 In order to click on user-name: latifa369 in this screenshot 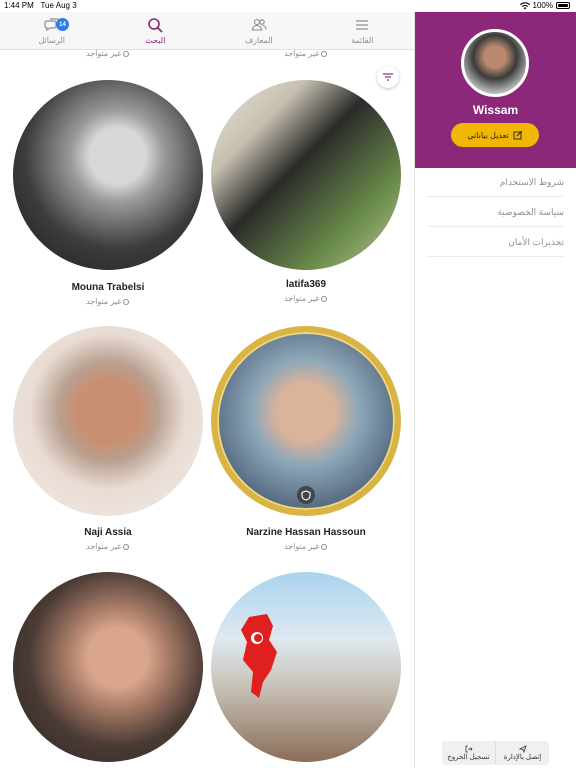, I will do `click(306, 284)`.